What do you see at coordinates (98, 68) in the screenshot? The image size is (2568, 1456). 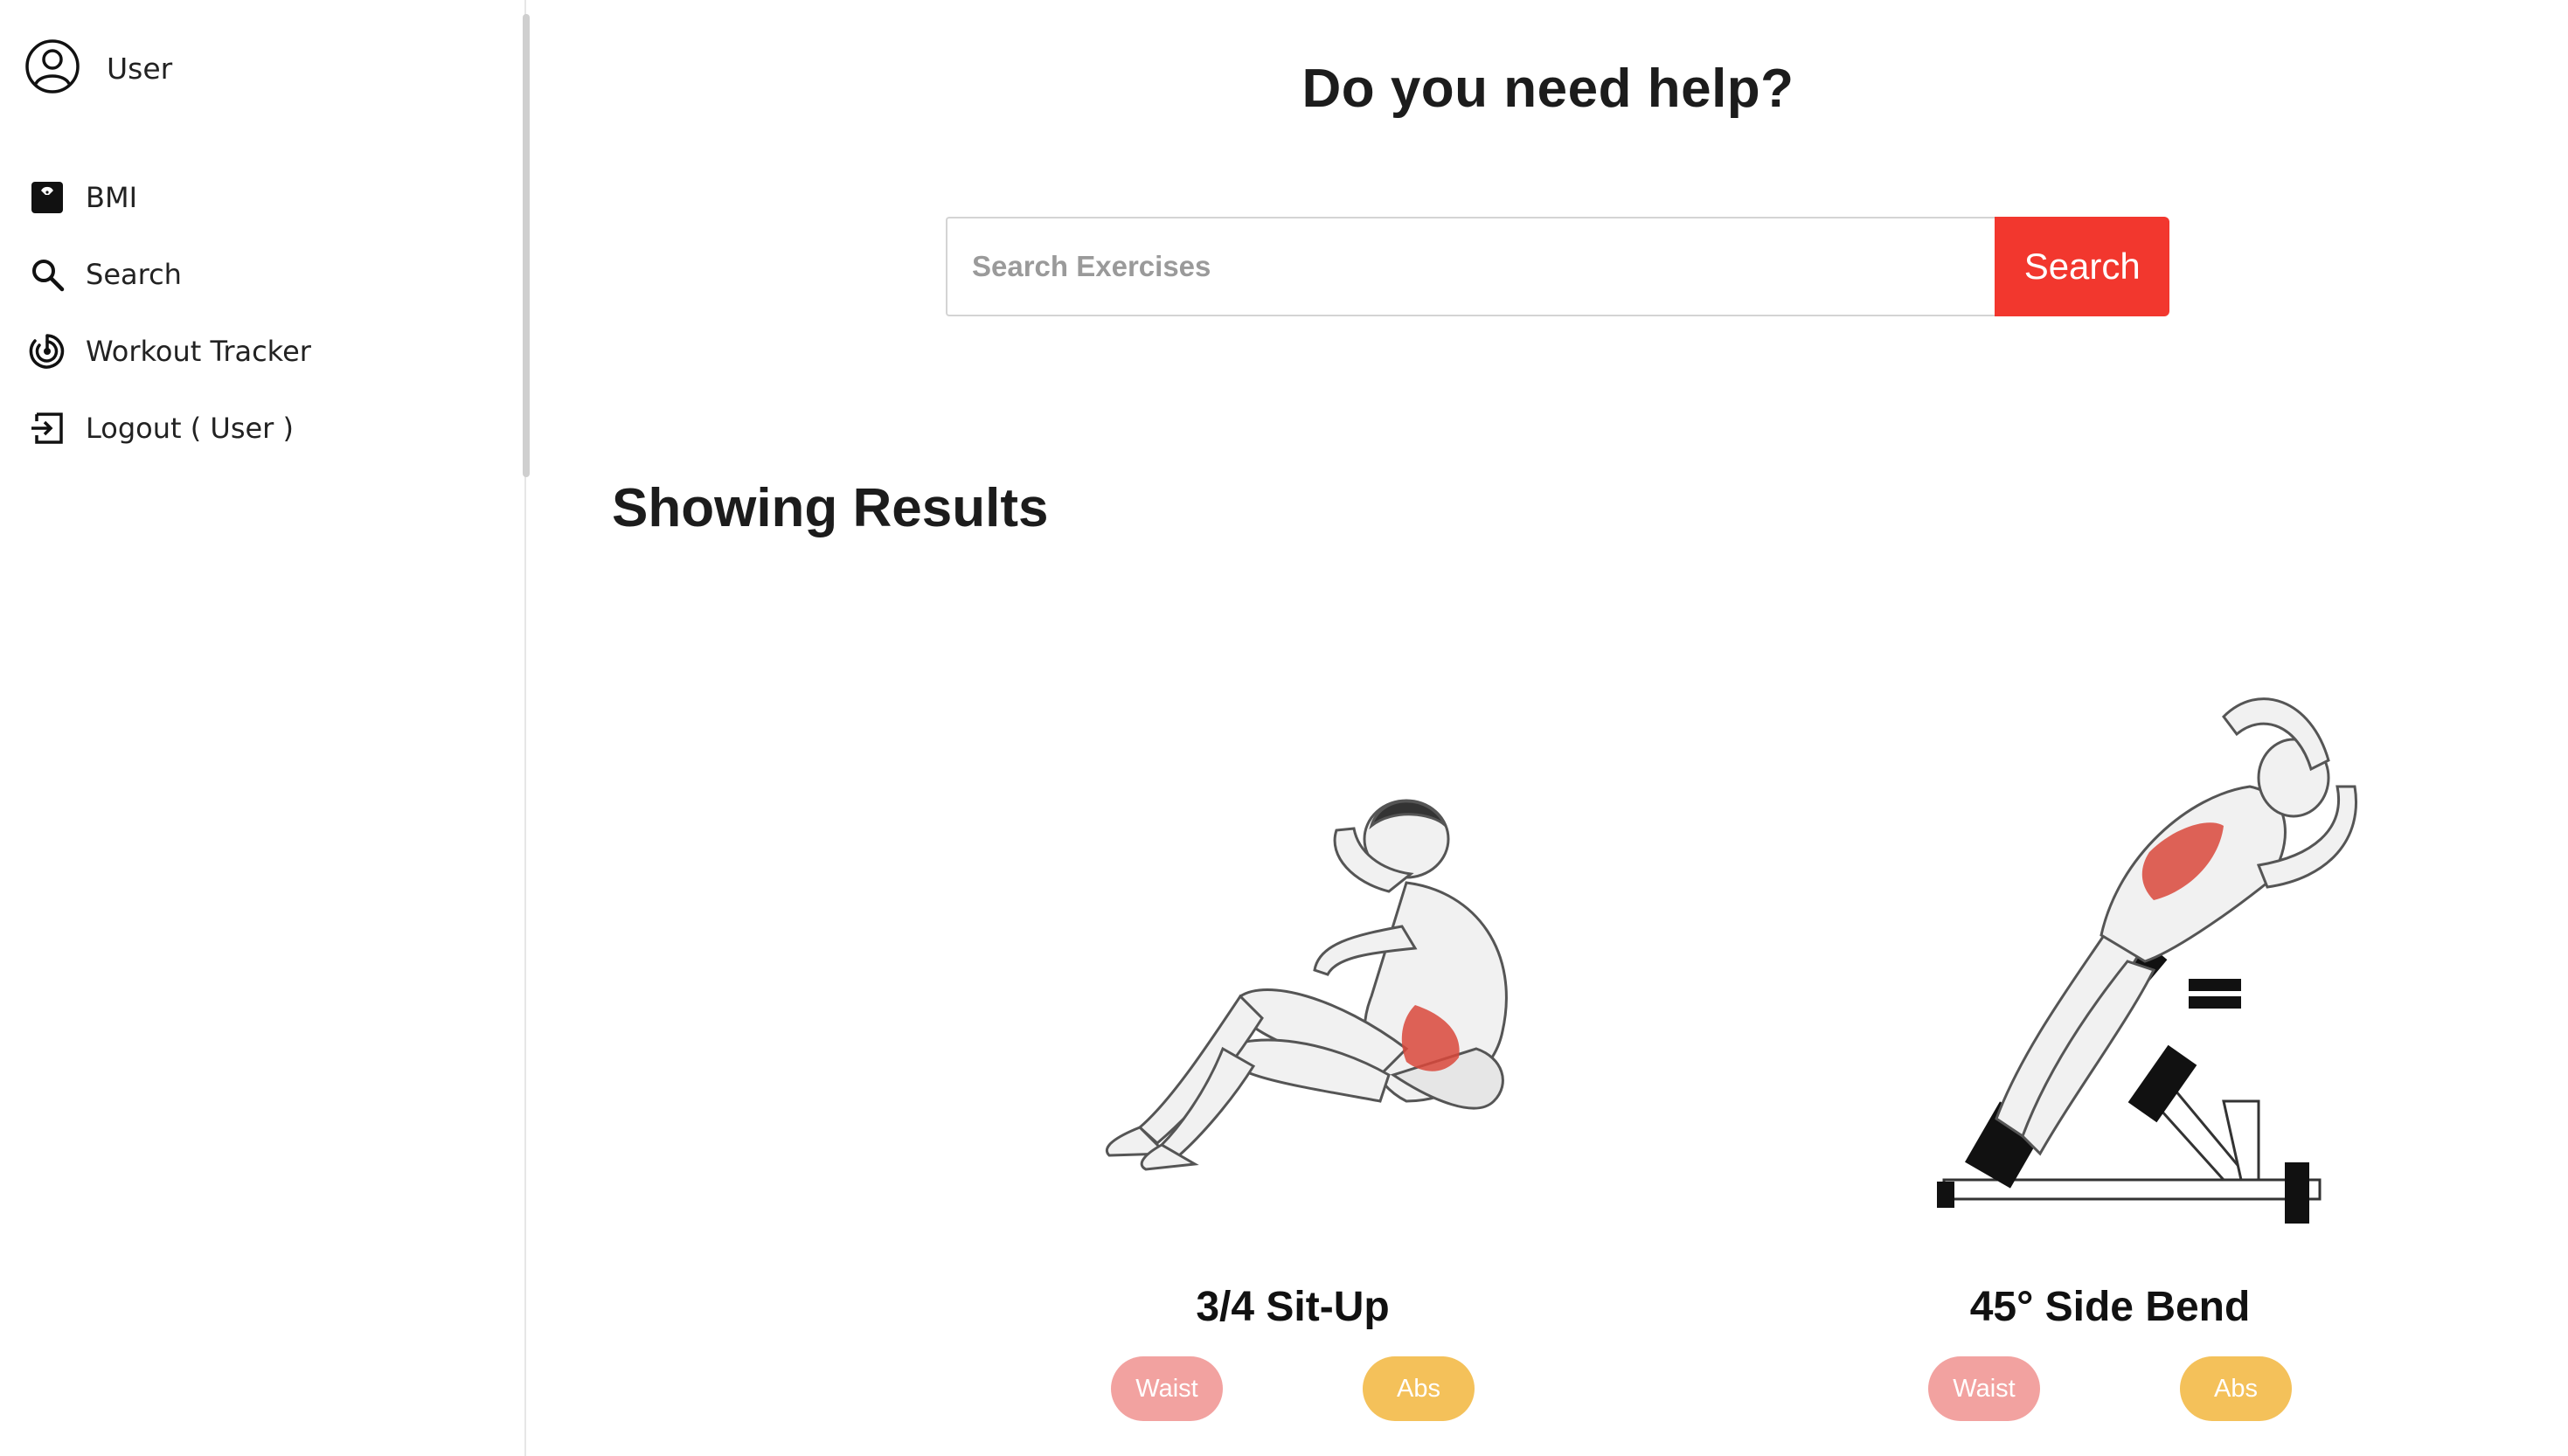 I see `user-profile: User` at bounding box center [98, 68].